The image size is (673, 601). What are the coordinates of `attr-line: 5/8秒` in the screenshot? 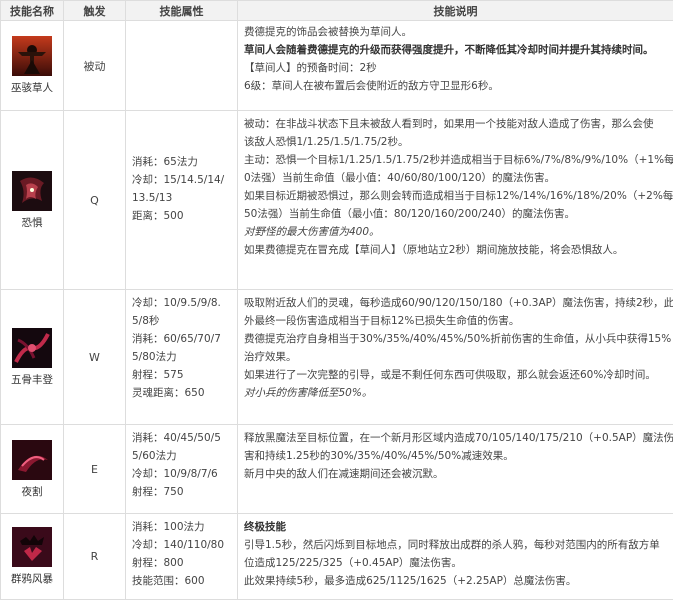 It's located at (146, 321).